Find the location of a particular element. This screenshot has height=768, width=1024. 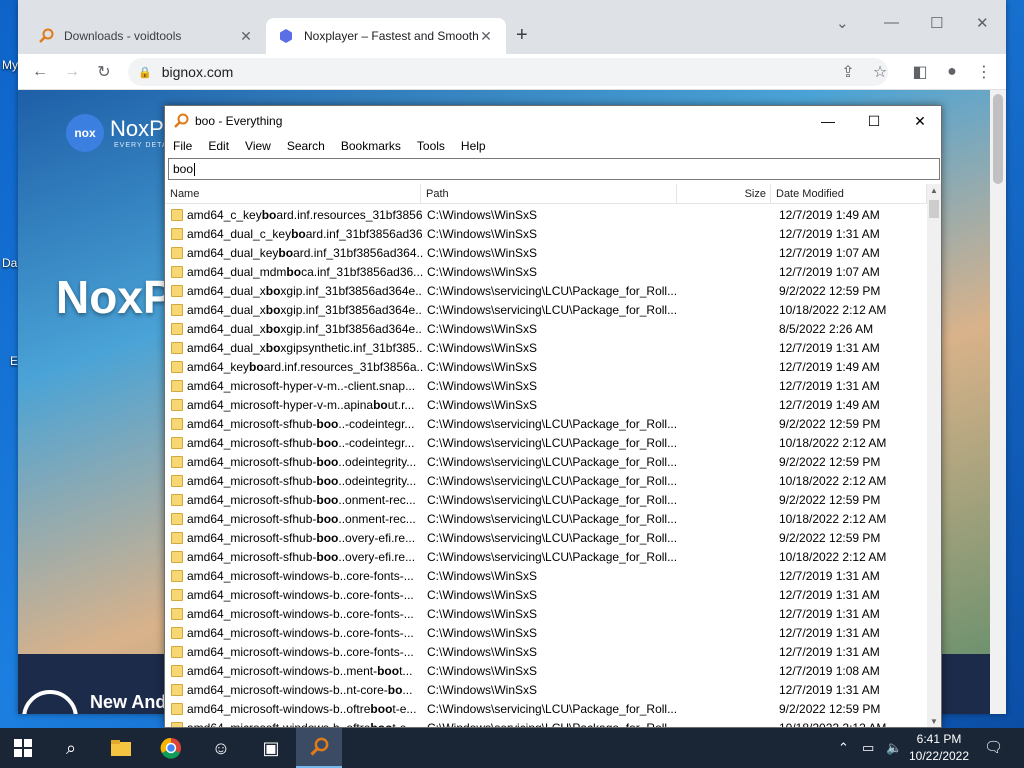

search-input: boo is located at coordinates (554, 169).